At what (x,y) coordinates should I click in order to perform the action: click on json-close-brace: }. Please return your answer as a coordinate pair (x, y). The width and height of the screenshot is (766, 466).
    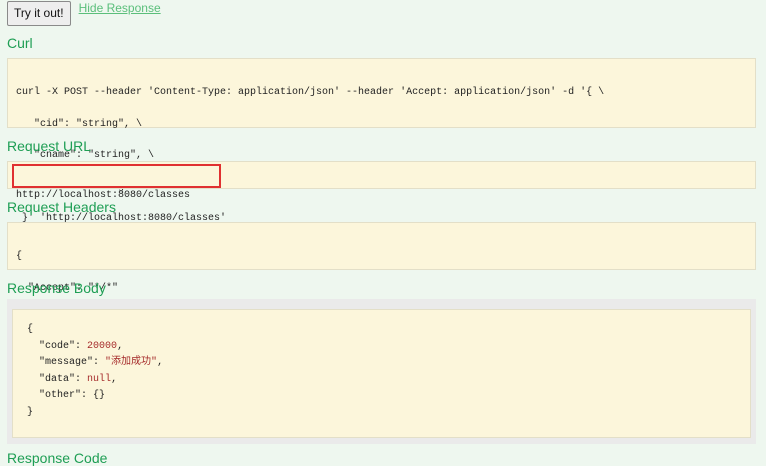
    Looking at the image, I should click on (30, 412).